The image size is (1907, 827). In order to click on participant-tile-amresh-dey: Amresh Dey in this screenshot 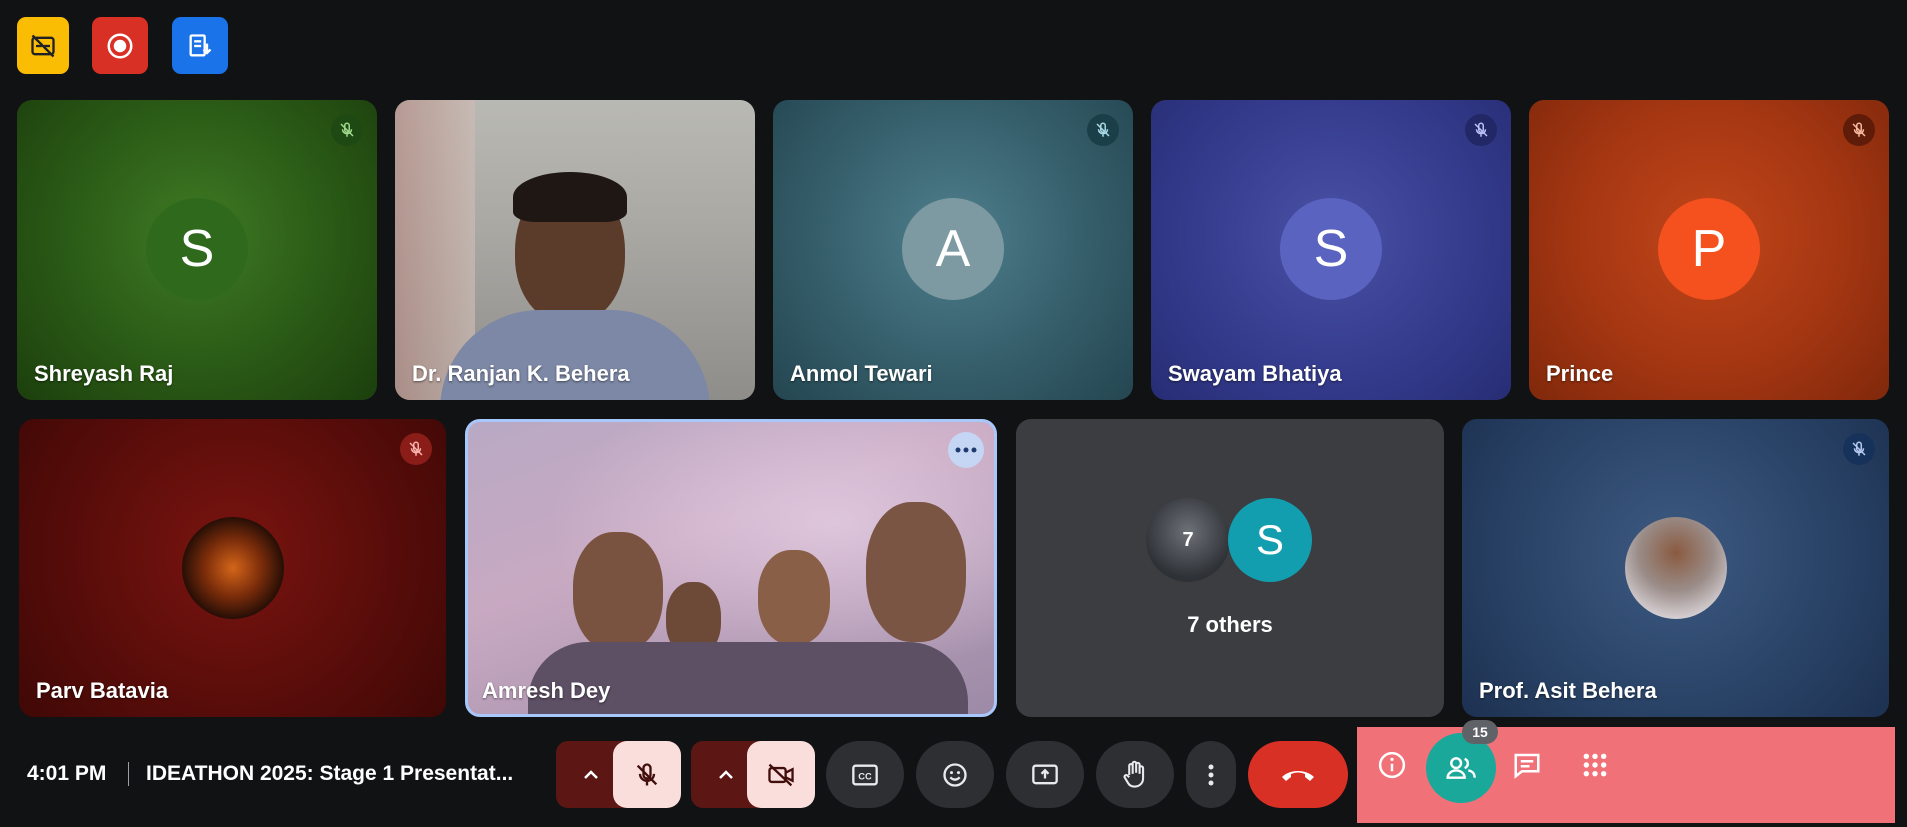, I will do `click(731, 568)`.